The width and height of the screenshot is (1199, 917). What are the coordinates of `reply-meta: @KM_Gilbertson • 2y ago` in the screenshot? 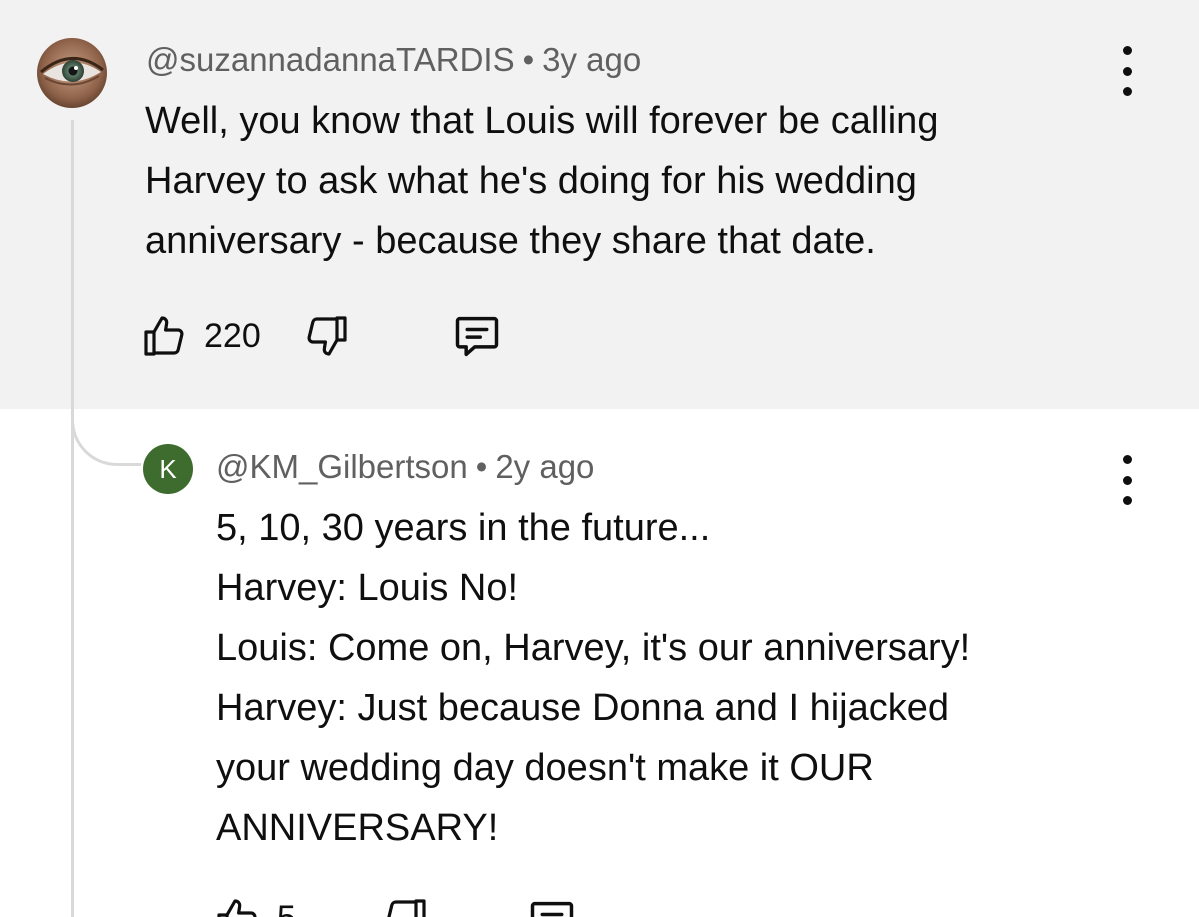 It's located at (405, 467).